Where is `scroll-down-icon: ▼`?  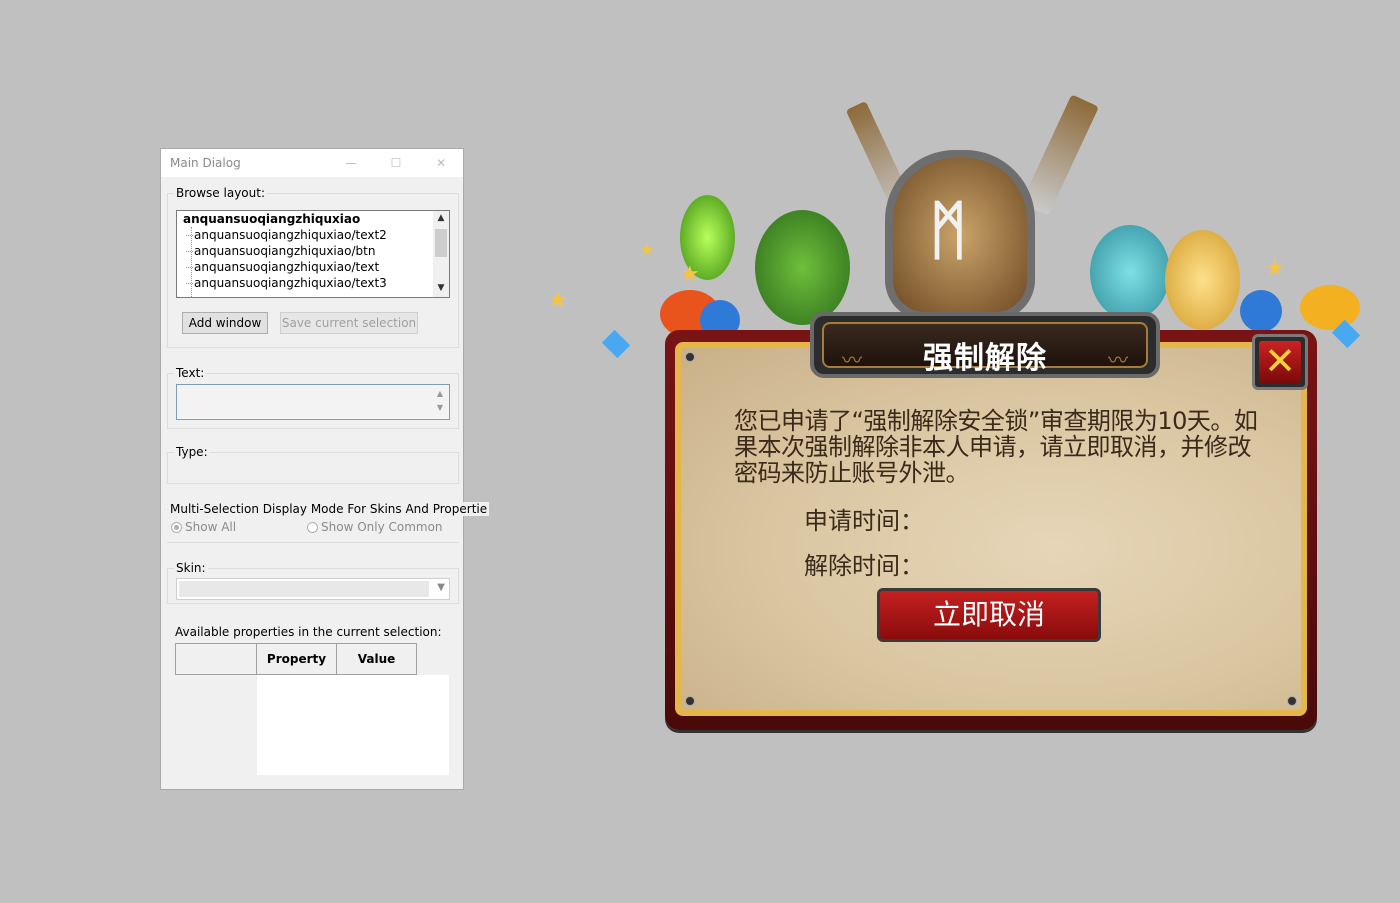 scroll-down-icon: ▼ is located at coordinates (441, 288).